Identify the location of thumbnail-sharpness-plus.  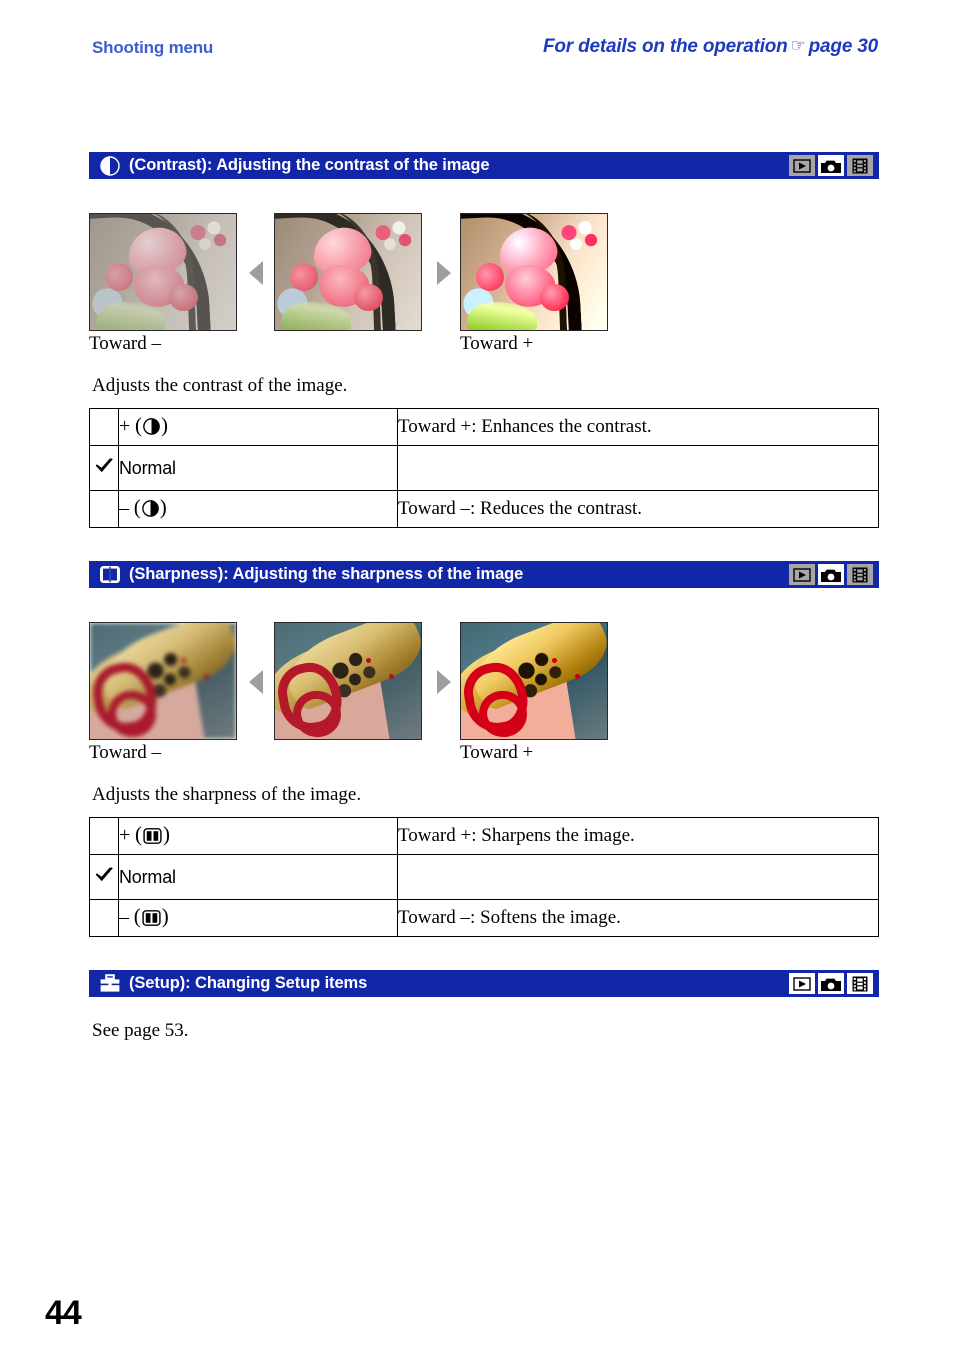
(534, 681).